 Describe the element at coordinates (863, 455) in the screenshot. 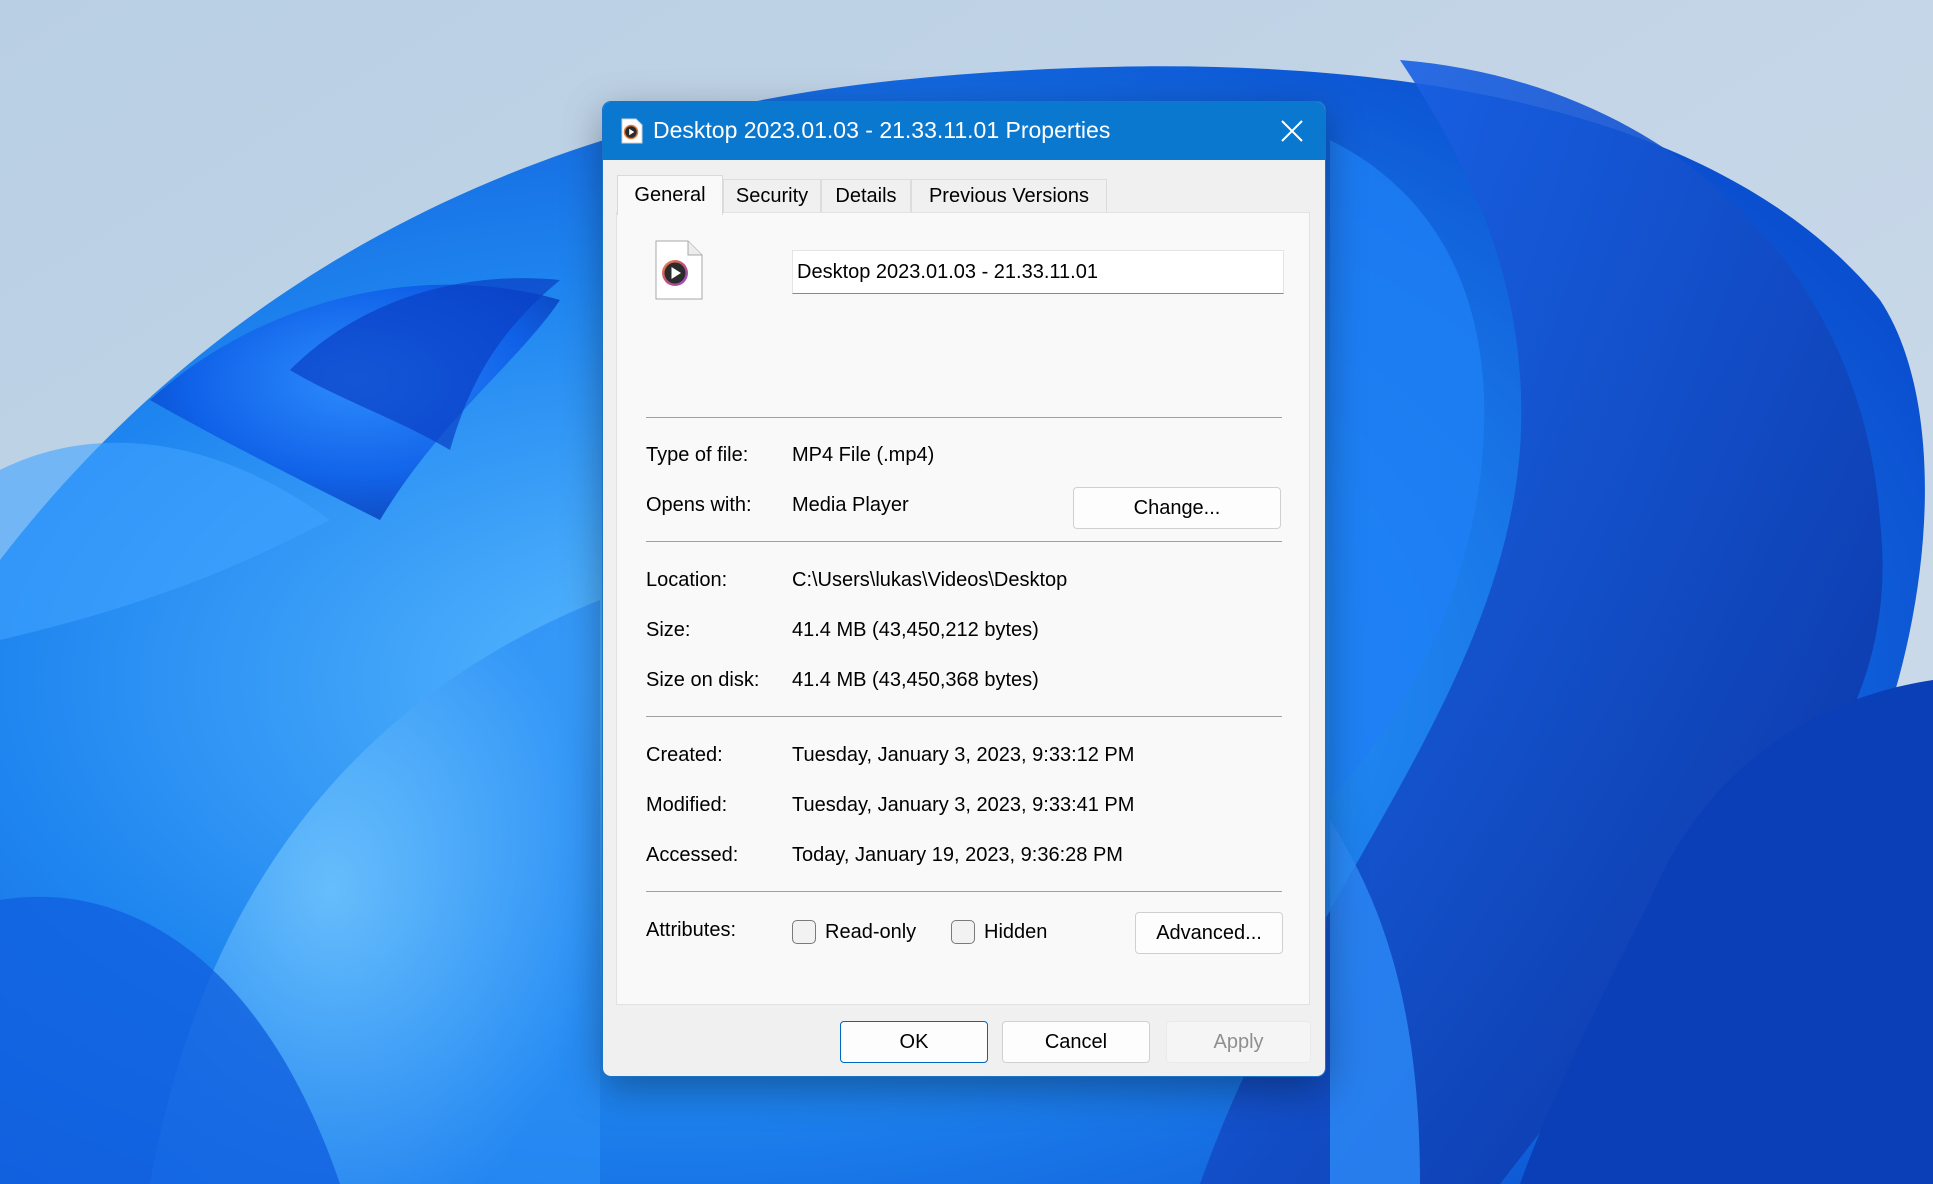

I see `type-of-file-value: MP4 File (.mp4)` at that location.